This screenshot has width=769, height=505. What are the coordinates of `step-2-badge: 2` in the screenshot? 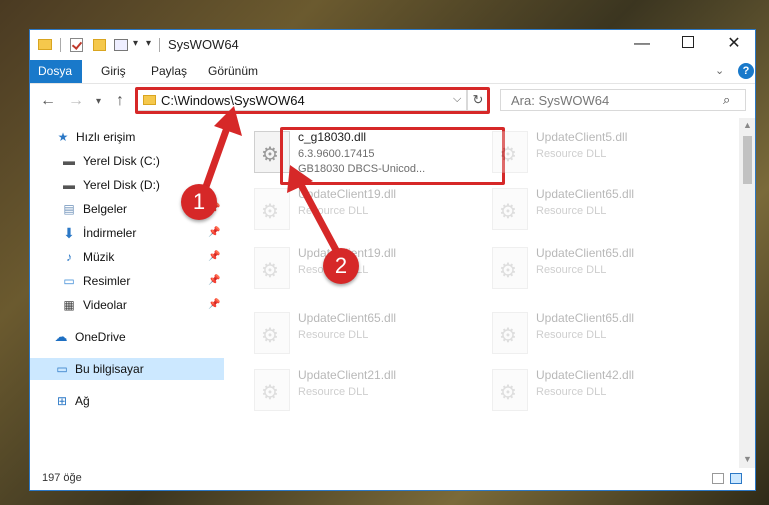 It's located at (341, 266).